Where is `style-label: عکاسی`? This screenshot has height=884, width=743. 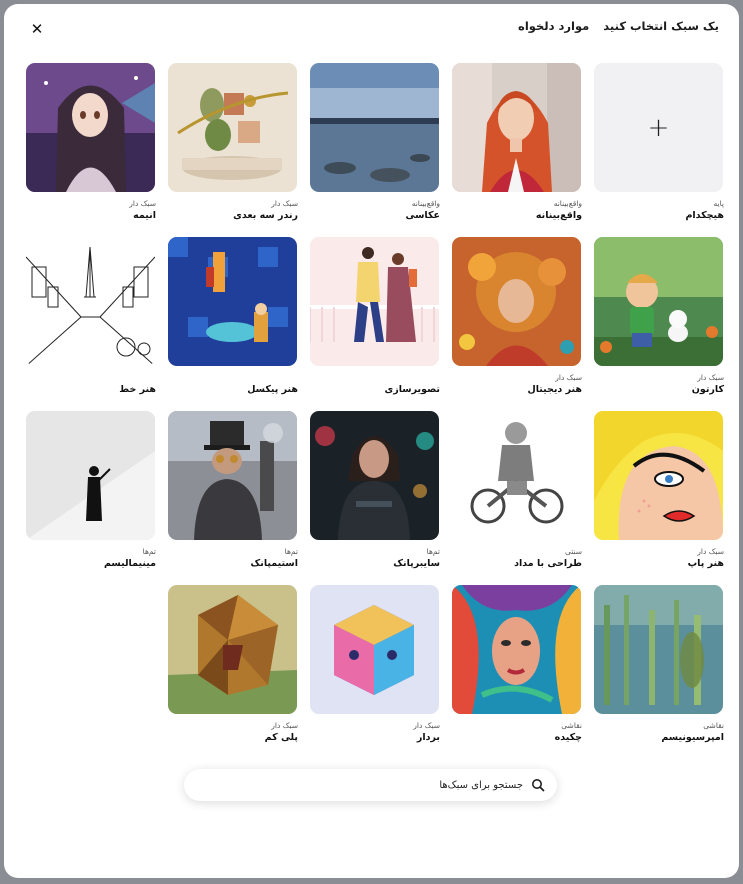
style-label: عکاسی is located at coordinates (422, 215).